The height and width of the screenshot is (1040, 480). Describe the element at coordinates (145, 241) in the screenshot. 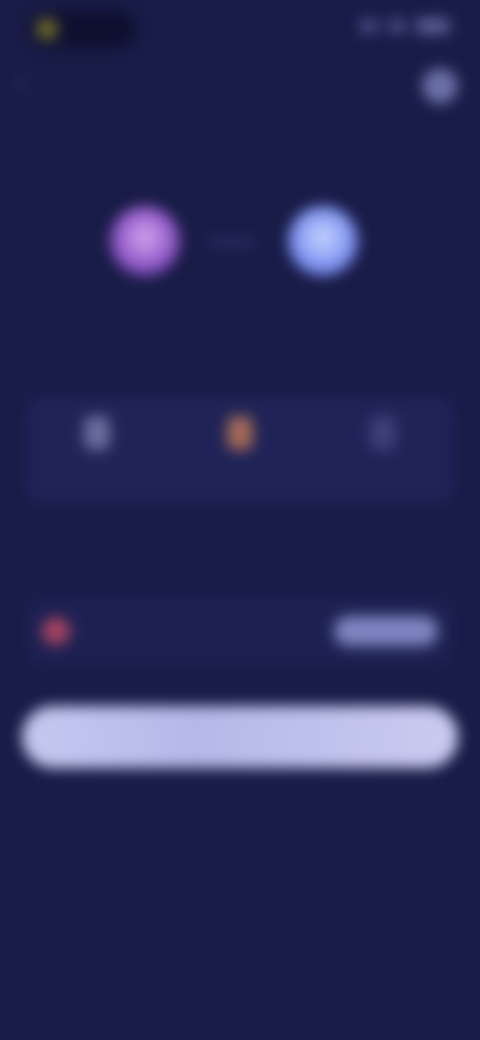

I see `from-token-icon` at that location.